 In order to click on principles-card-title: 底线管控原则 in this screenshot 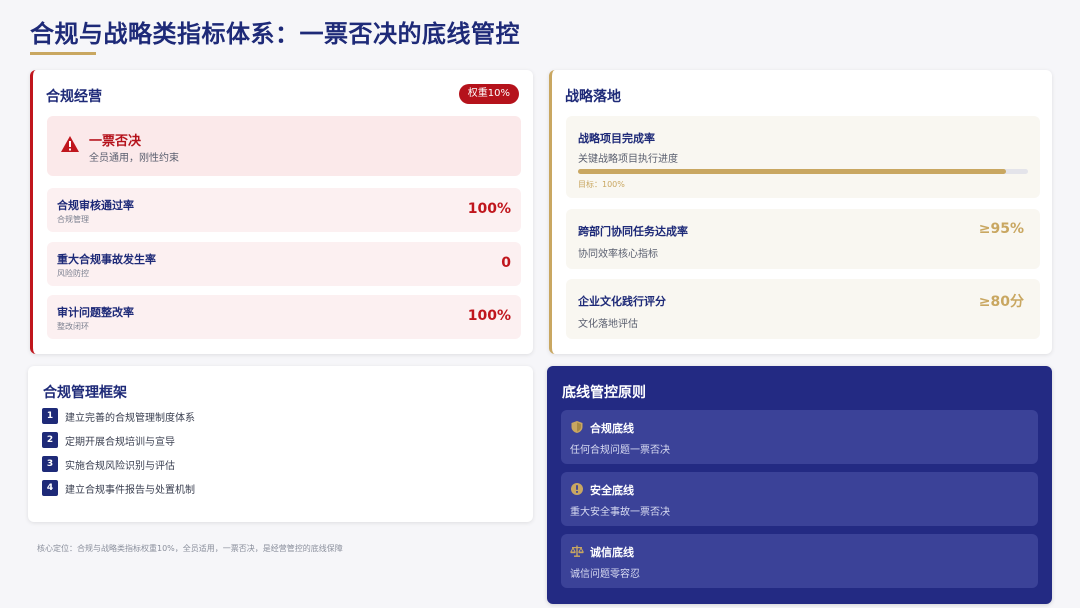, I will do `click(604, 393)`.